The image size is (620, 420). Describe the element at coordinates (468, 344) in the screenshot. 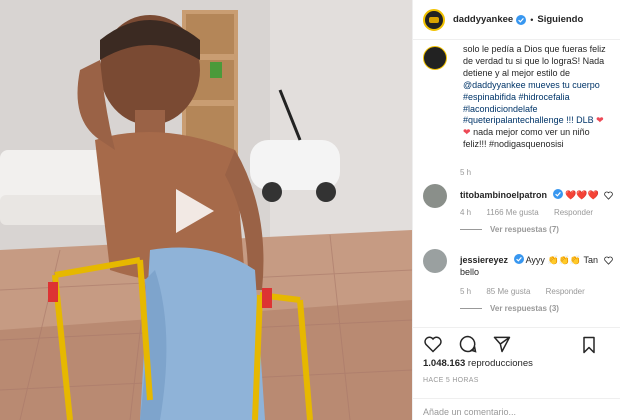

I see `comment-icon` at that location.